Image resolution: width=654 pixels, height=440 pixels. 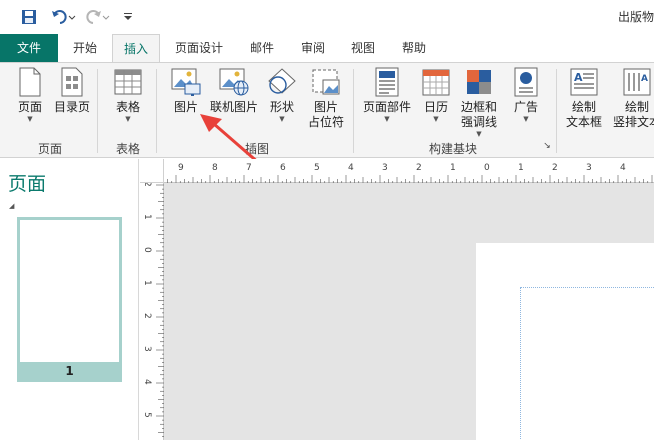 I want to click on page-parts-button: 页面部件 ▼, so click(x=387, y=95).